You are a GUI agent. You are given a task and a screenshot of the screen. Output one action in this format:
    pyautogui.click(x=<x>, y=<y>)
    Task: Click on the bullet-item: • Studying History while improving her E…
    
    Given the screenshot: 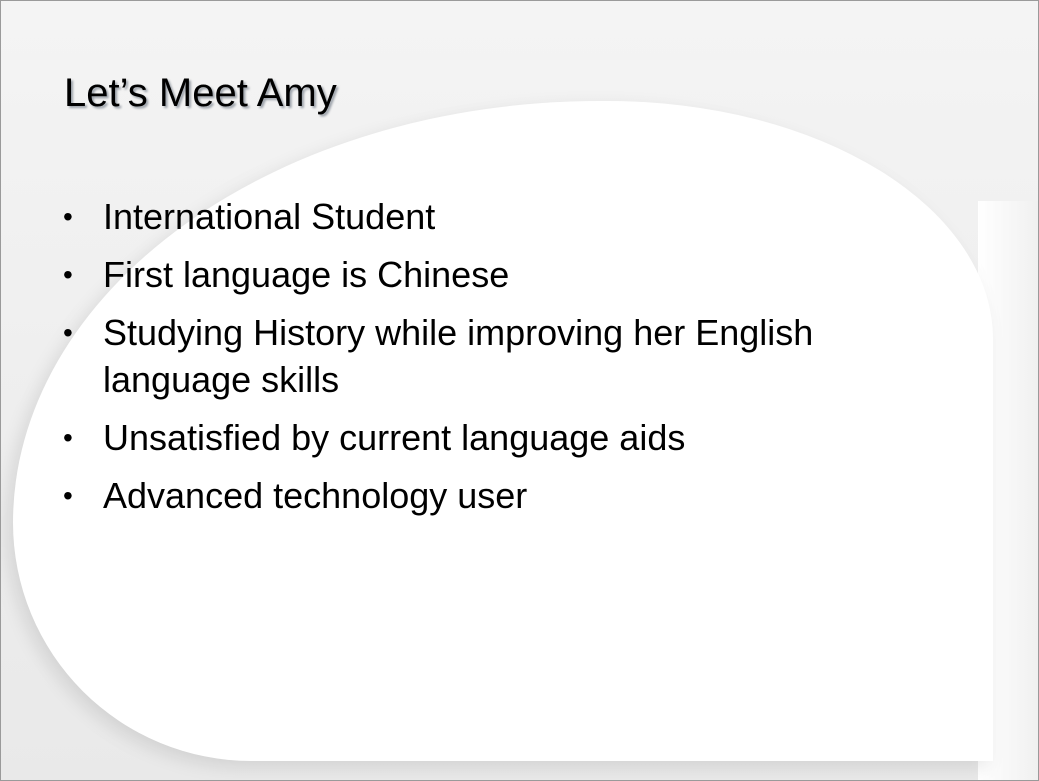 What is the action you would take?
    pyautogui.click(x=503, y=356)
    